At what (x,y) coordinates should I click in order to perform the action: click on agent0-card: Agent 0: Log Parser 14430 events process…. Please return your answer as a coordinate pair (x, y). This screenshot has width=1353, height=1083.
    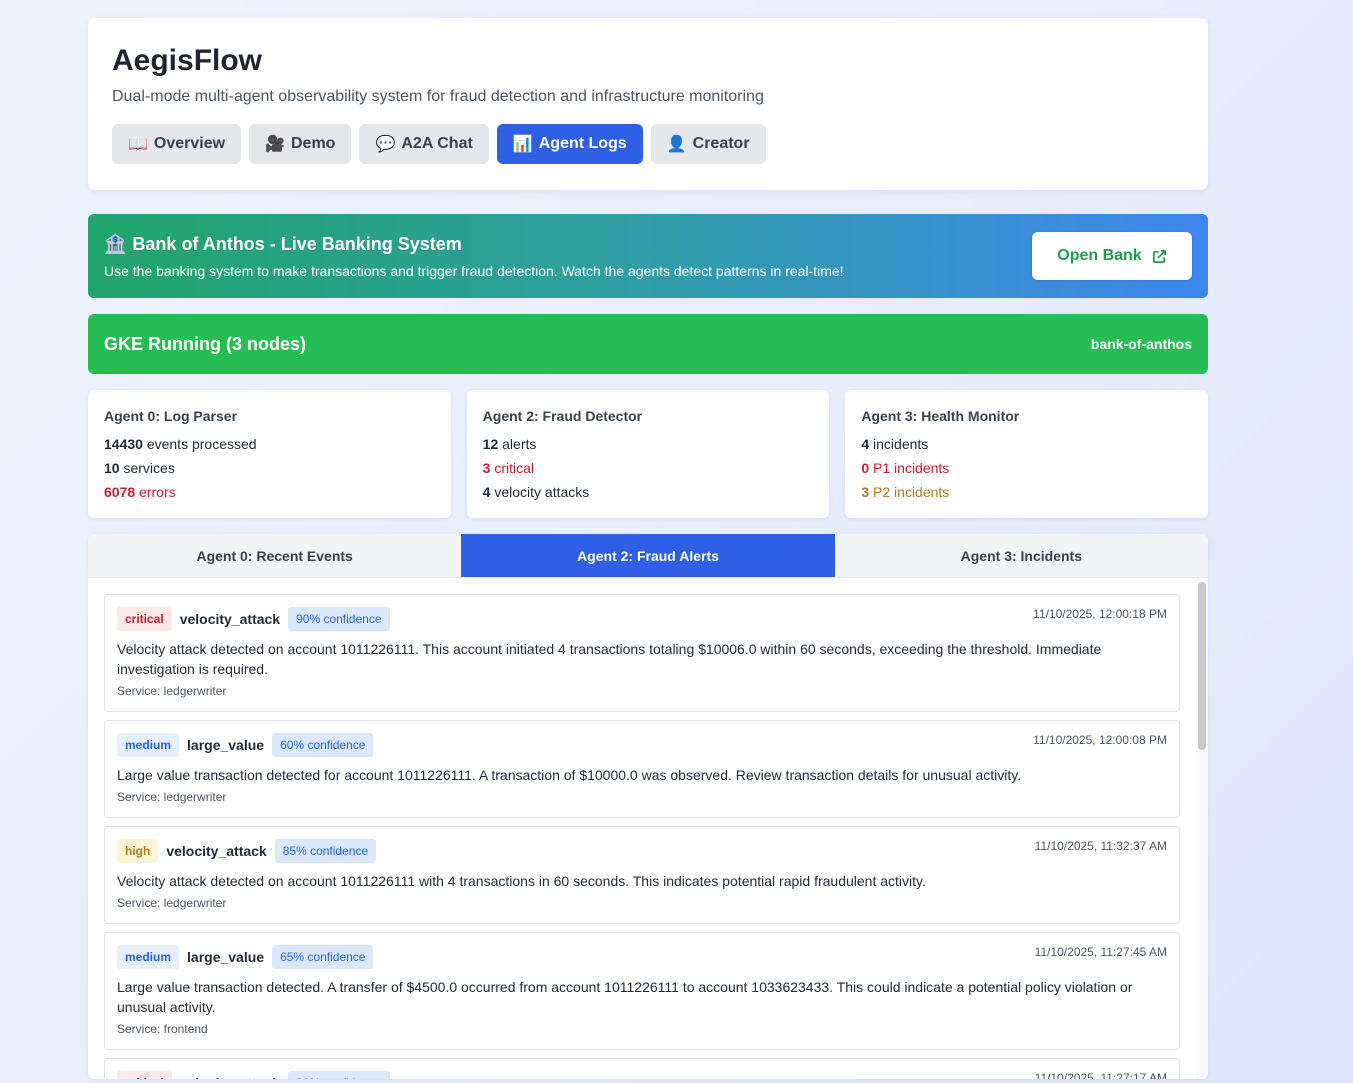
    Looking at the image, I should click on (269, 454).